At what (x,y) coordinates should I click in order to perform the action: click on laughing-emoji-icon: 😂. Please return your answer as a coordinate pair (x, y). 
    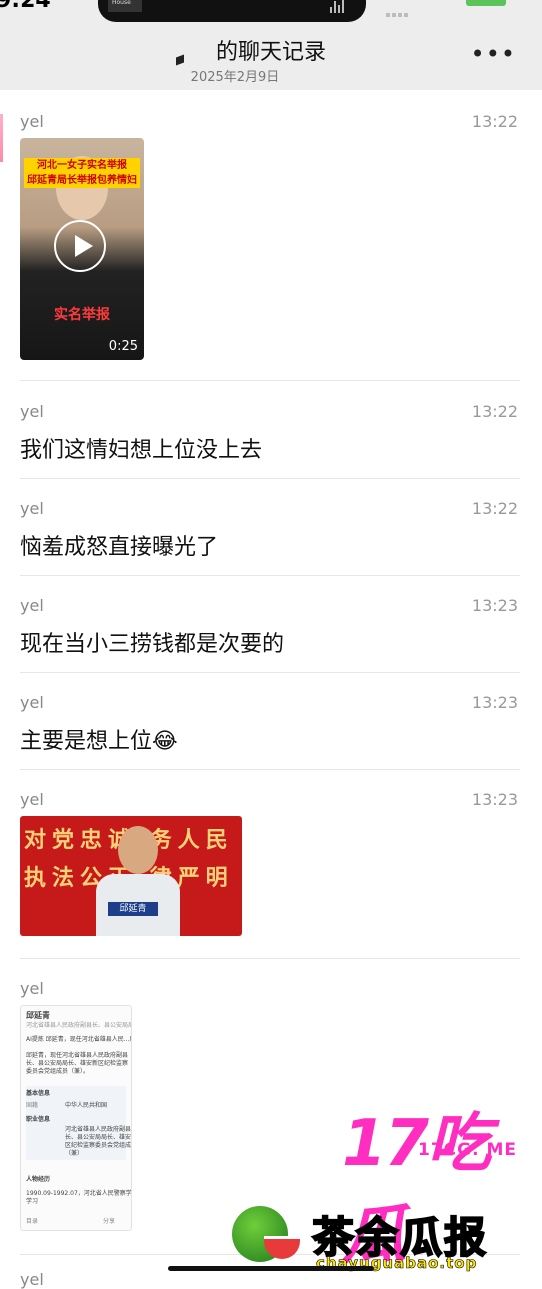
    Looking at the image, I should click on (165, 741).